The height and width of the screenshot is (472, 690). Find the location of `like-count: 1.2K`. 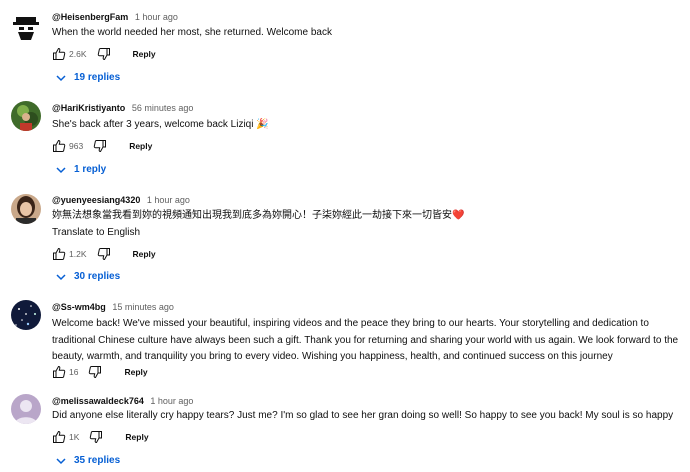

like-count: 1.2K is located at coordinates (78, 254).